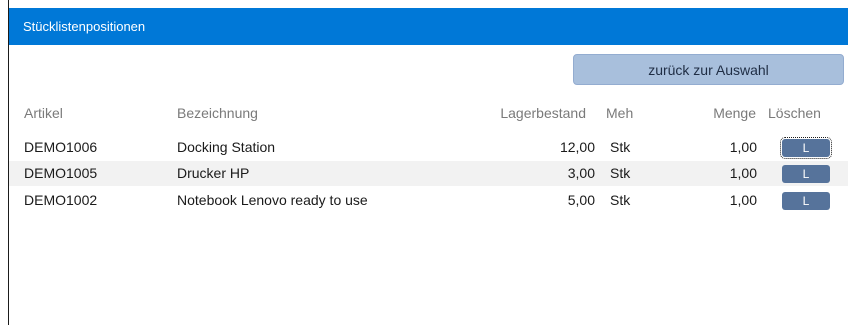 The image size is (848, 325). What do you see at coordinates (84, 26) in the screenshot?
I see `window-title: Stücklistenpositionen` at bounding box center [84, 26].